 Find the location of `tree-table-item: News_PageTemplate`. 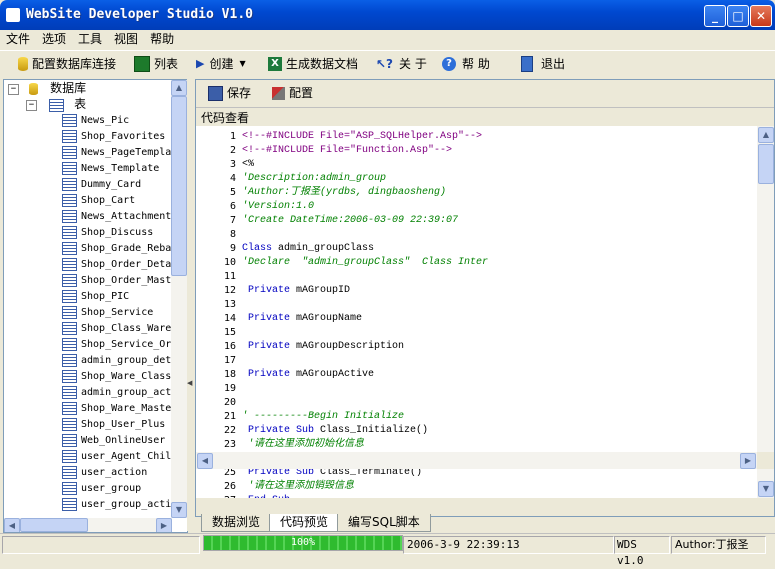

tree-table-item: News_PageTemplate is located at coordinates (117, 153).